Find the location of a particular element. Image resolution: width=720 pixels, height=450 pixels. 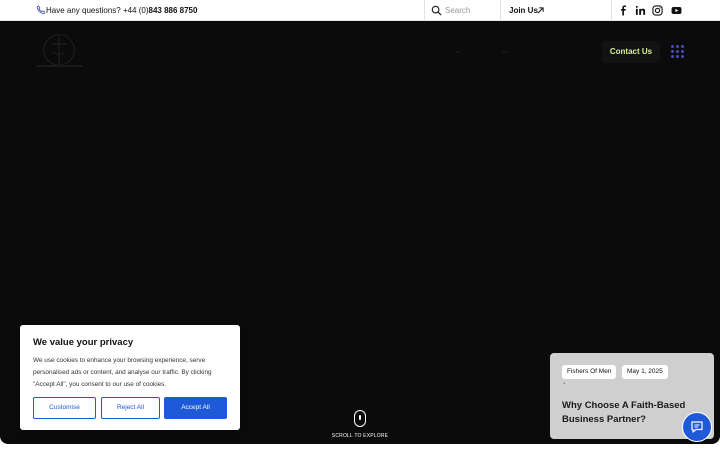

chat-icon is located at coordinates (697, 427).